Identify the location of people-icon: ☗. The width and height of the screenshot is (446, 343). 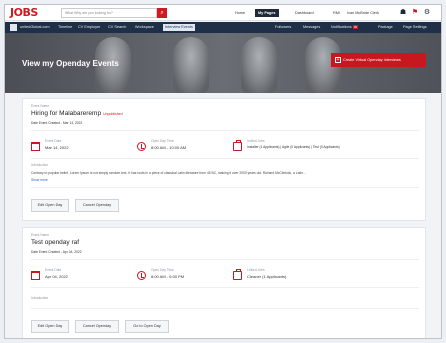
(403, 12).